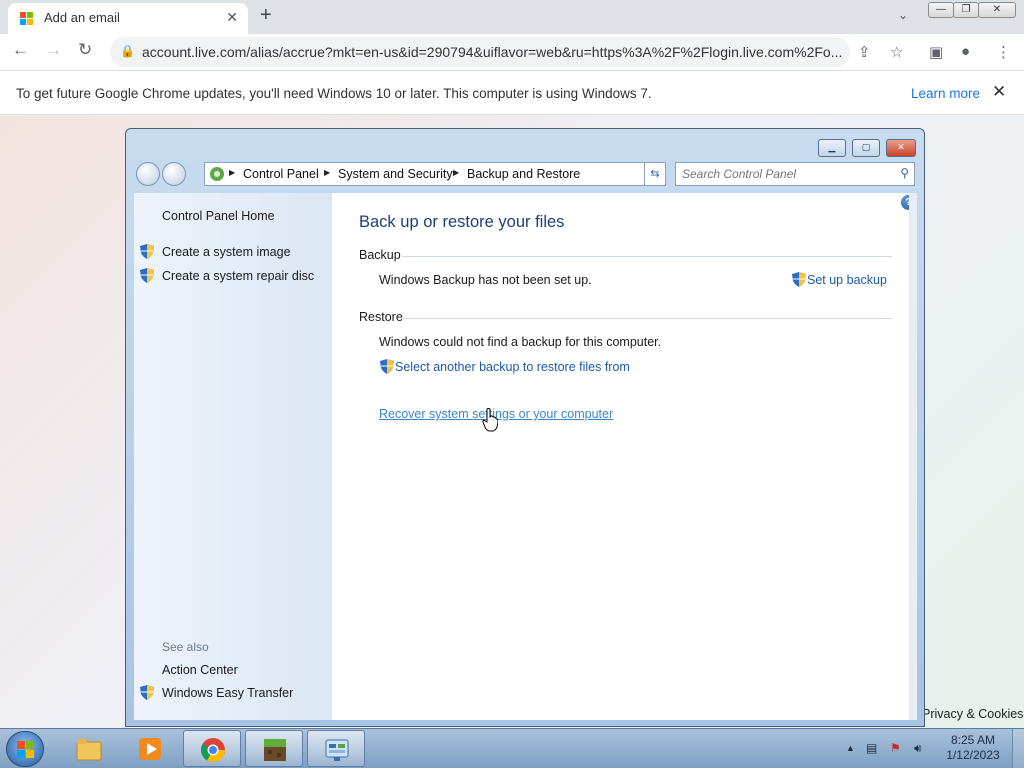 The image size is (1024, 768). What do you see at coordinates (381, 317) in the screenshot?
I see `restore-heading: Restore` at bounding box center [381, 317].